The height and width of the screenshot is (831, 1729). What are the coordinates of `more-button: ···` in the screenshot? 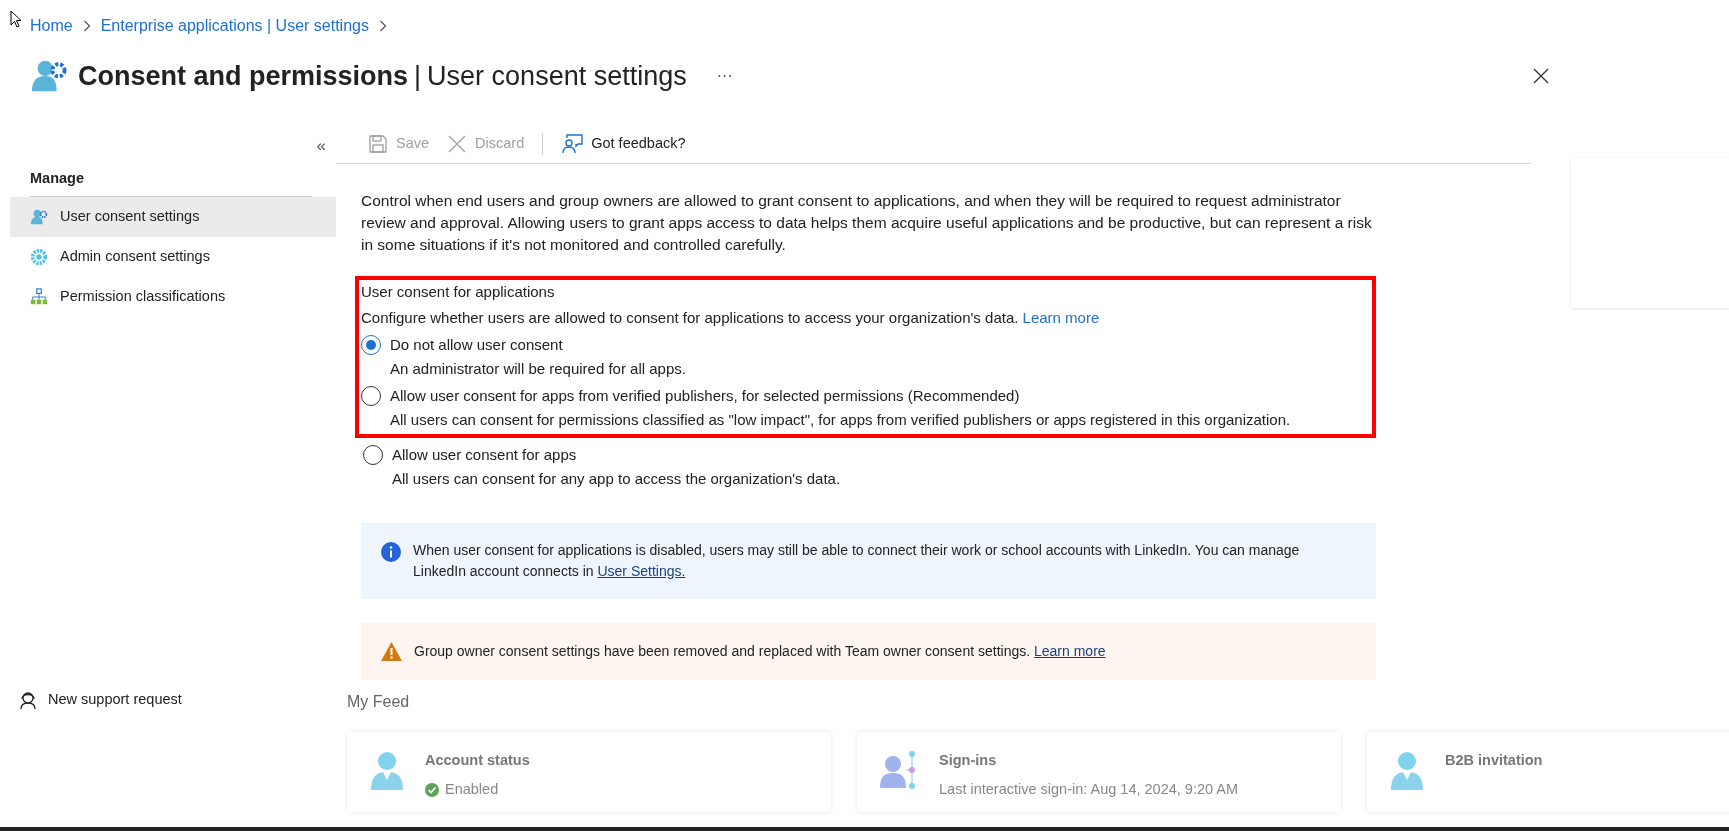 It's located at (724, 76).